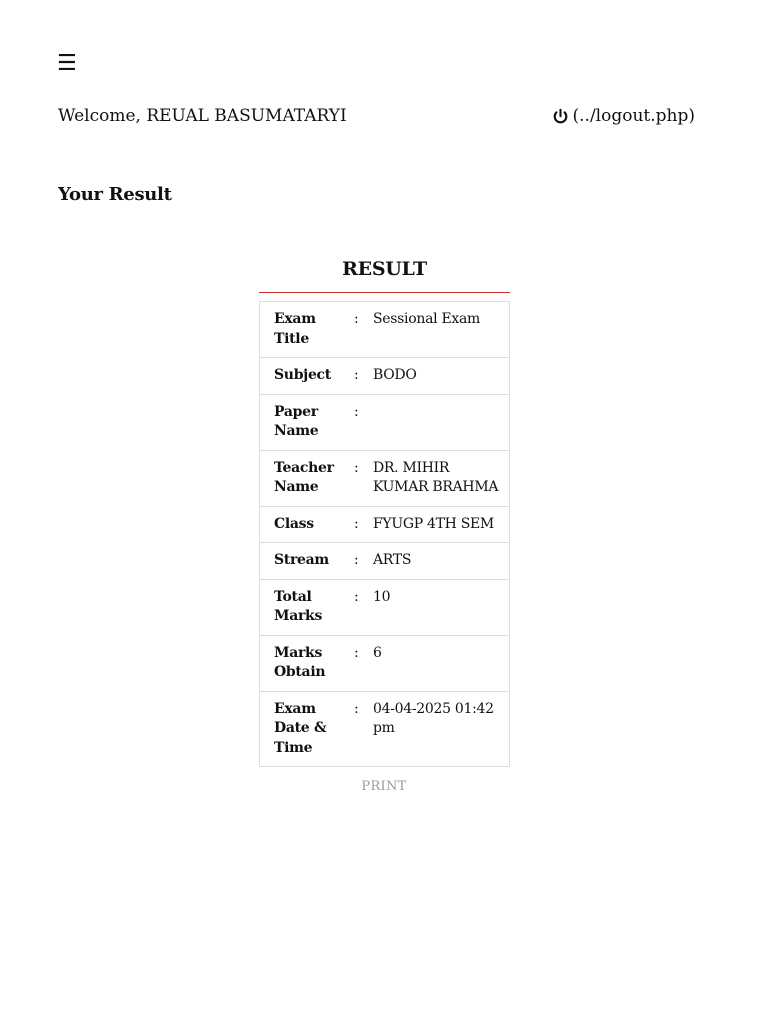 This screenshot has width=768, height=1024. I want to click on row-label: Marks Obtain, so click(306, 663).